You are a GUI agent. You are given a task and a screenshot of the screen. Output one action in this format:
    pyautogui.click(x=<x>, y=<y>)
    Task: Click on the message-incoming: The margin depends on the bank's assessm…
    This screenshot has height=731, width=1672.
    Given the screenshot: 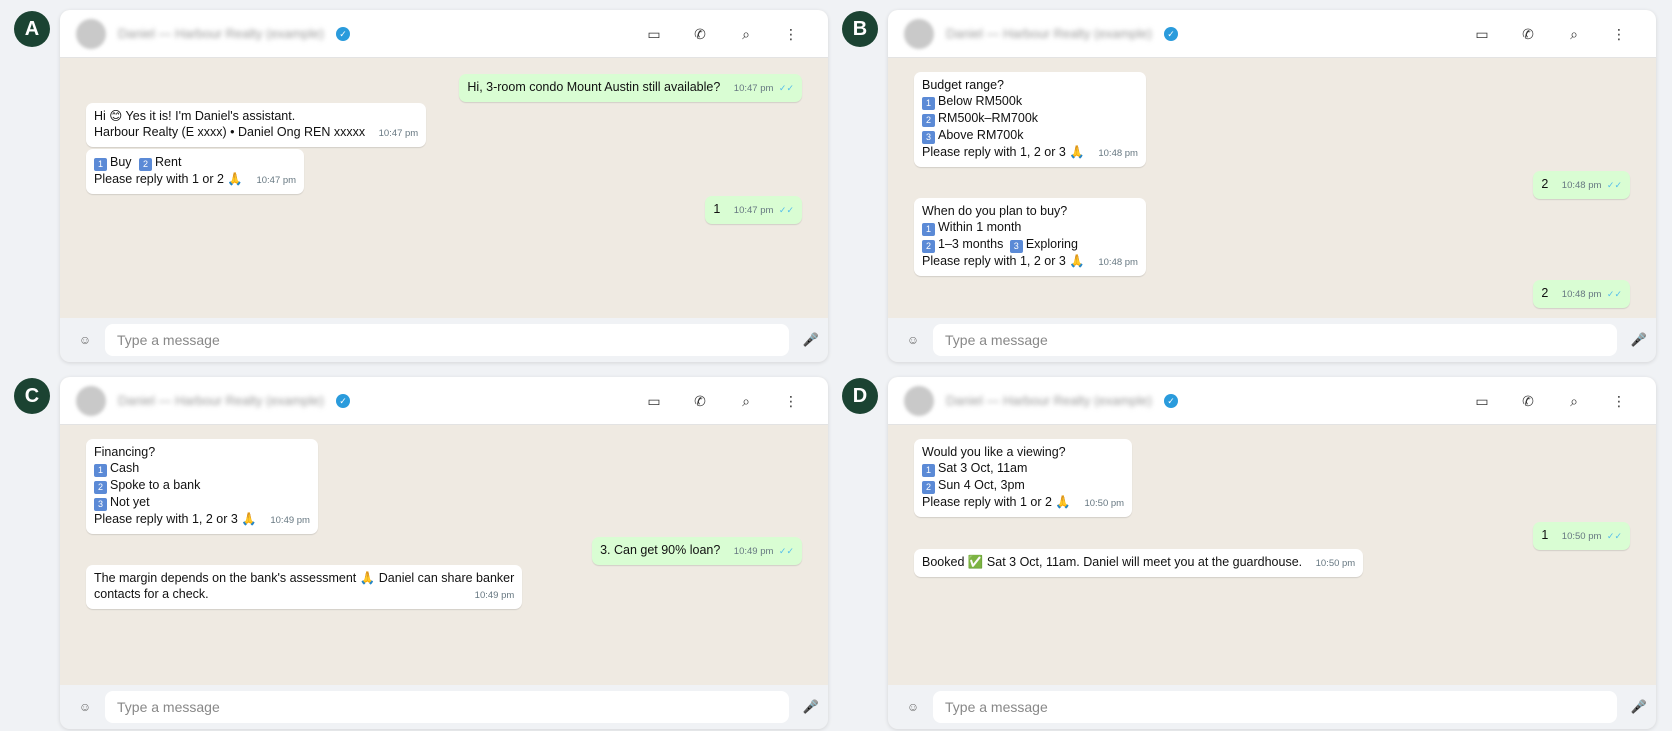 What is the action you would take?
    pyautogui.click(x=304, y=587)
    